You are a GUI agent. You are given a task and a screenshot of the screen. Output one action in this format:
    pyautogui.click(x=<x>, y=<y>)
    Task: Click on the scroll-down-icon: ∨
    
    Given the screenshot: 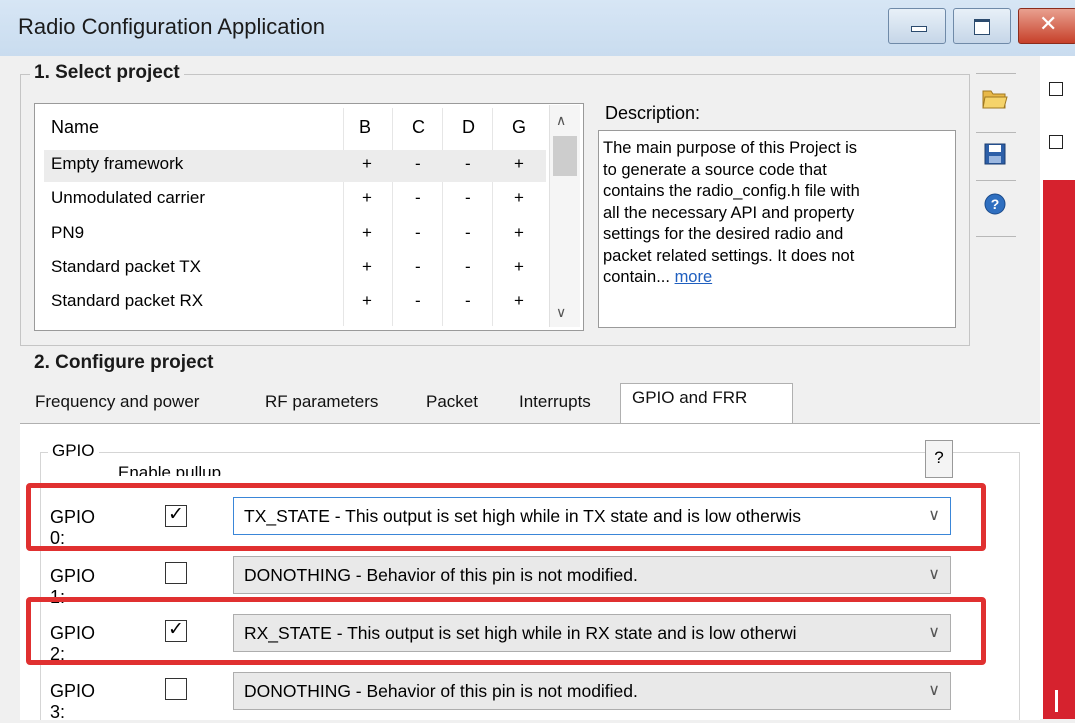 What is the action you would take?
    pyautogui.click(x=561, y=312)
    